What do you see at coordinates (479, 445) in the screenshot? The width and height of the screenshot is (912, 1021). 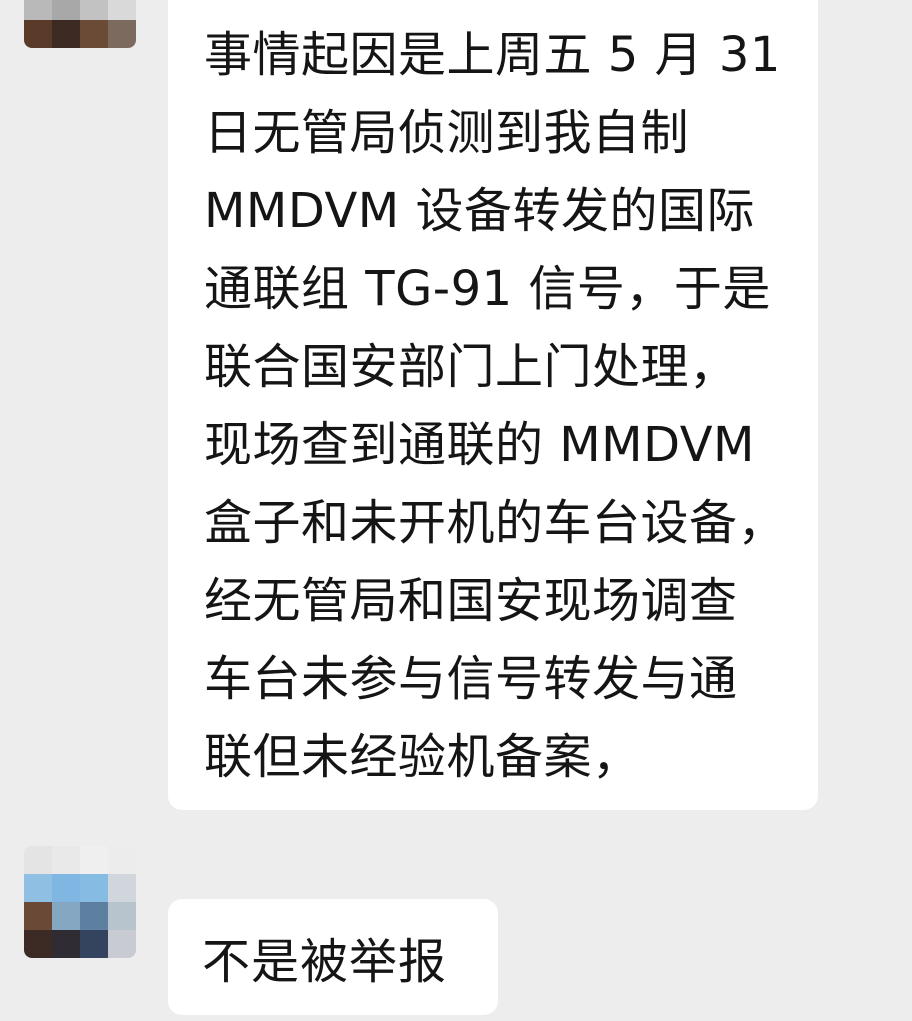 I see `message-line: 现场查到通联的 MMDVM` at bounding box center [479, 445].